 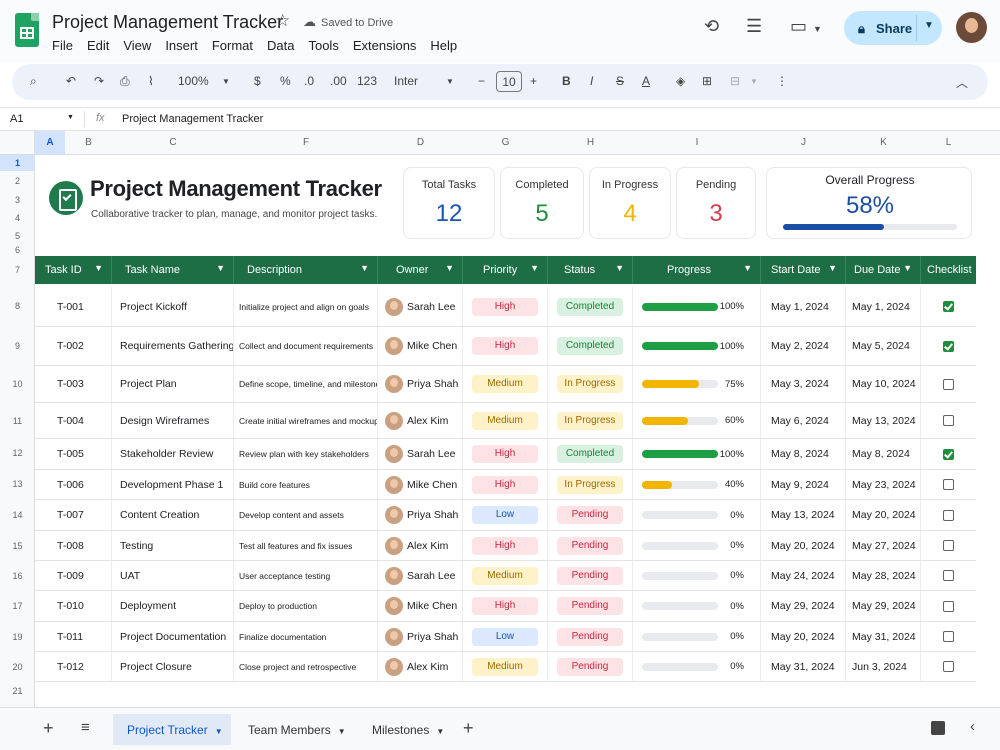 What do you see at coordinates (280, 45) in the screenshot?
I see `menu-data: Data` at bounding box center [280, 45].